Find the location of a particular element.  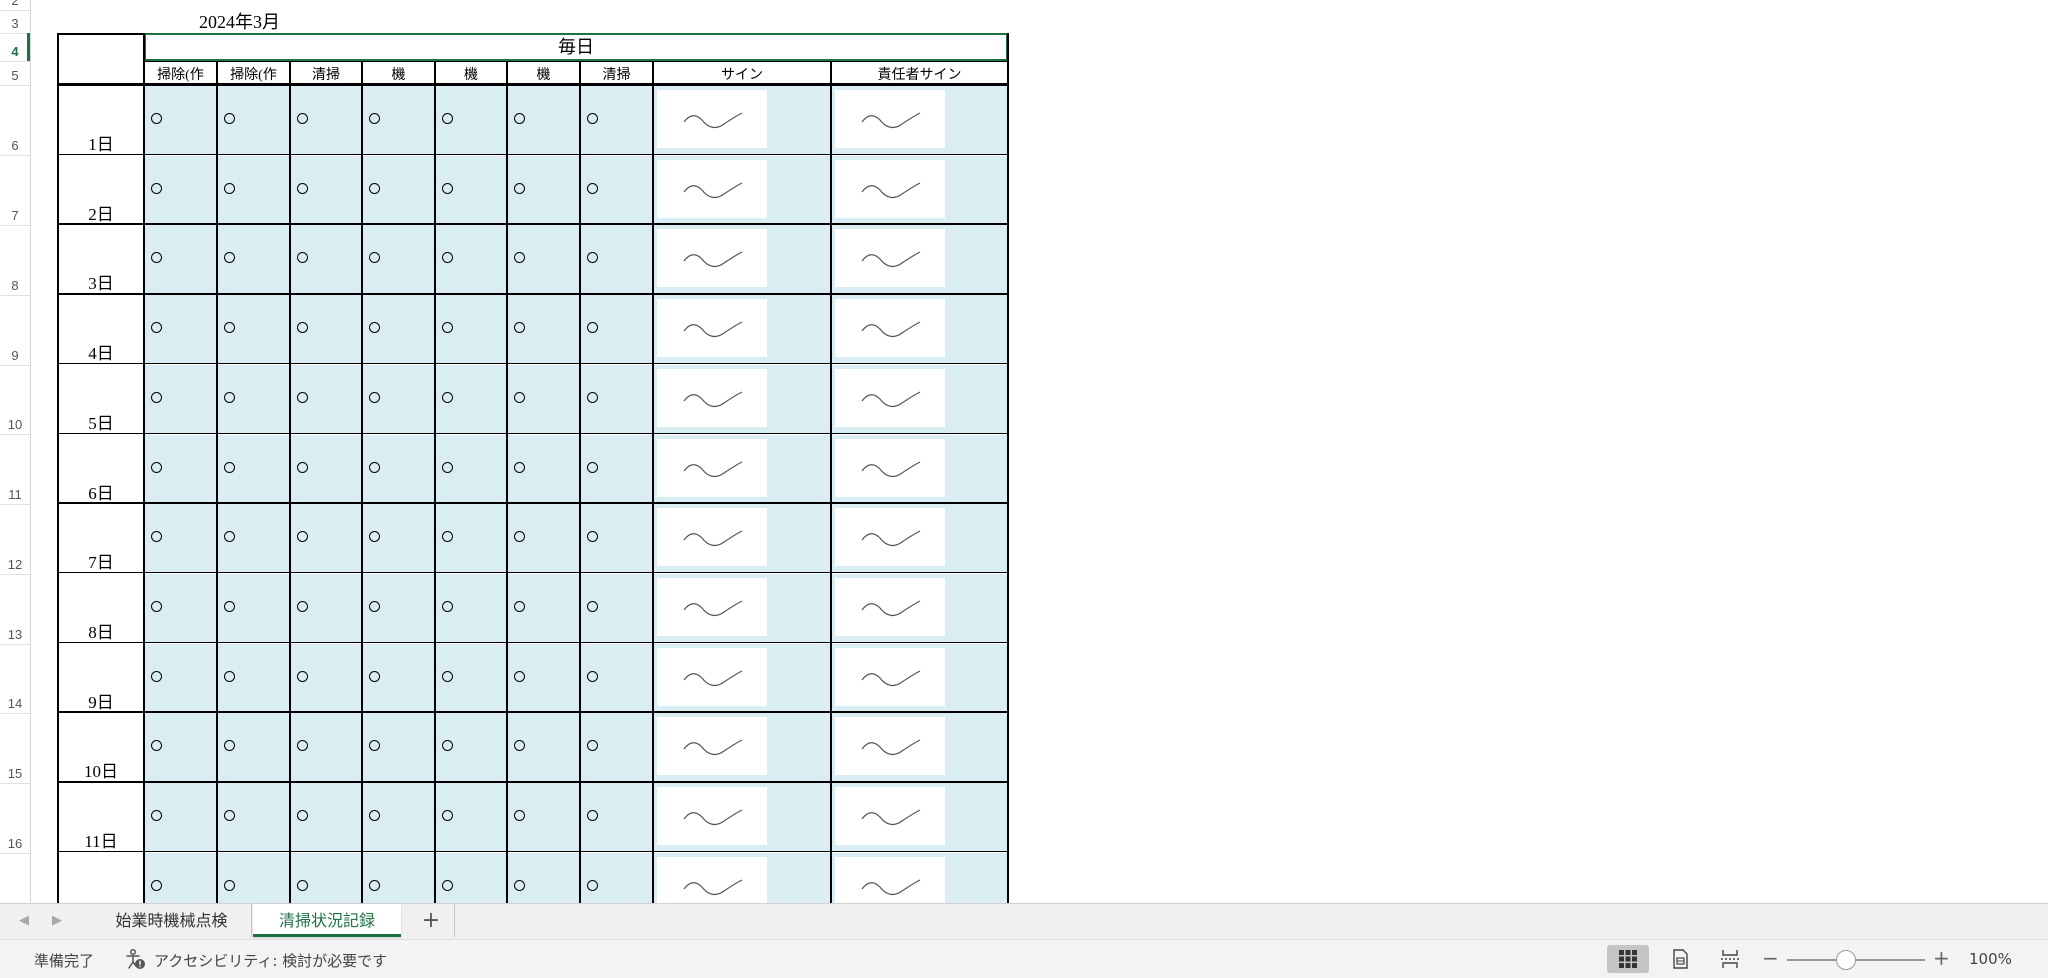

tab-cleaning-record: 清掃状況記録 is located at coordinates (327, 920).